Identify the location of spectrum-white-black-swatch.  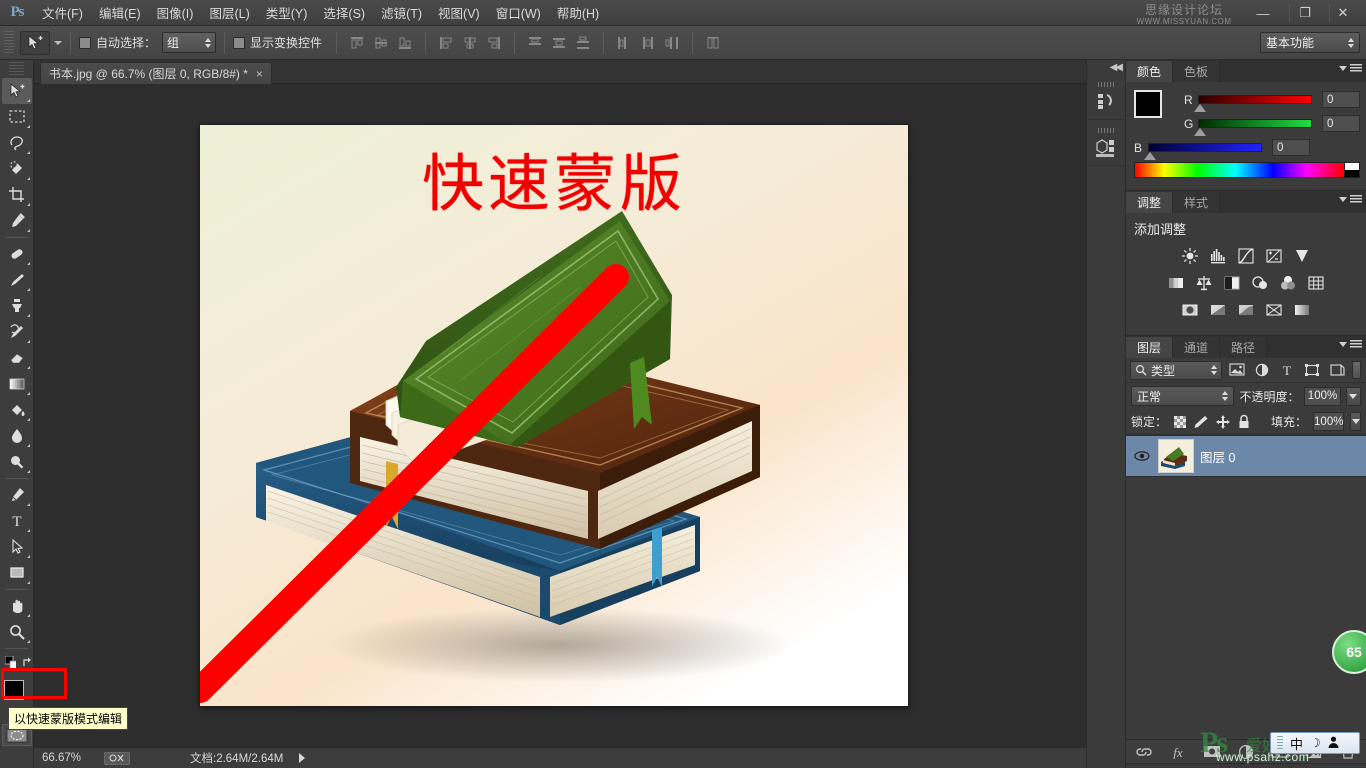
(1352, 170).